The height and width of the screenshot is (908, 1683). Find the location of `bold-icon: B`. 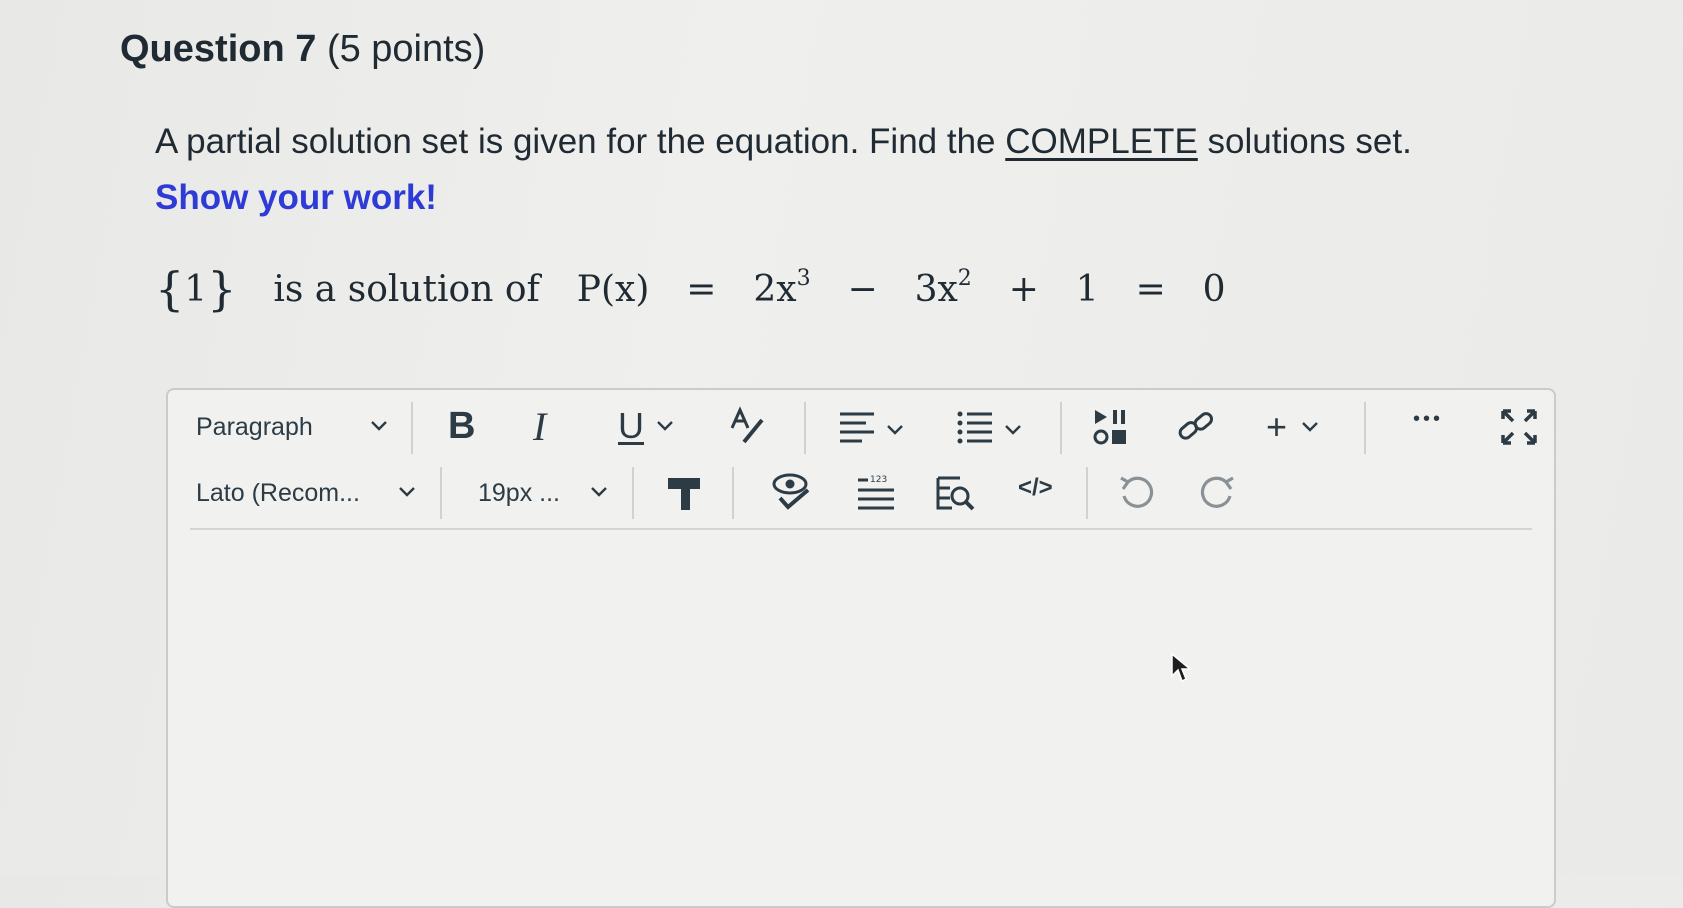

bold-icon: B is located at coordinates (462, 425).